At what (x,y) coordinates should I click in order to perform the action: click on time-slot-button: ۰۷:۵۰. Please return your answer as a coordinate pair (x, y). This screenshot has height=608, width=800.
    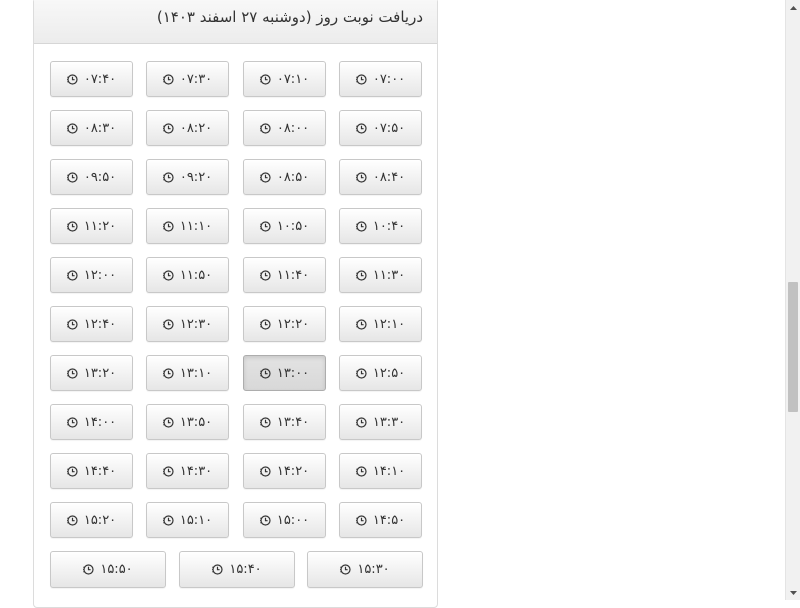
    Looking at the image, I should click on (380, 128).